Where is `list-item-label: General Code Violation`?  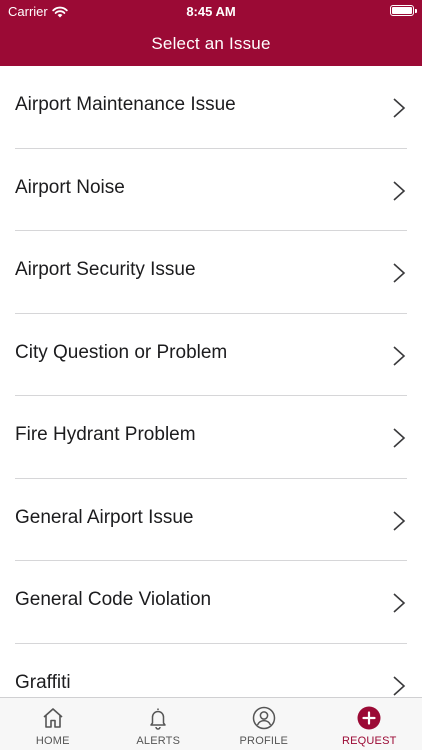 list-item-label: General Code Violation is located at coordinates (113, 599).